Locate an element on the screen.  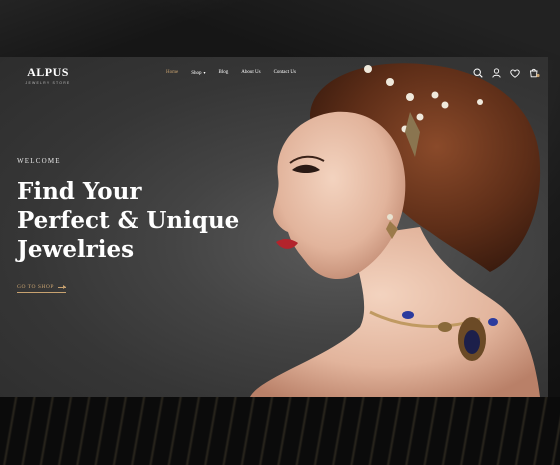
nav-item-shop: Shop ▾ is located at coordinates (198, 73).